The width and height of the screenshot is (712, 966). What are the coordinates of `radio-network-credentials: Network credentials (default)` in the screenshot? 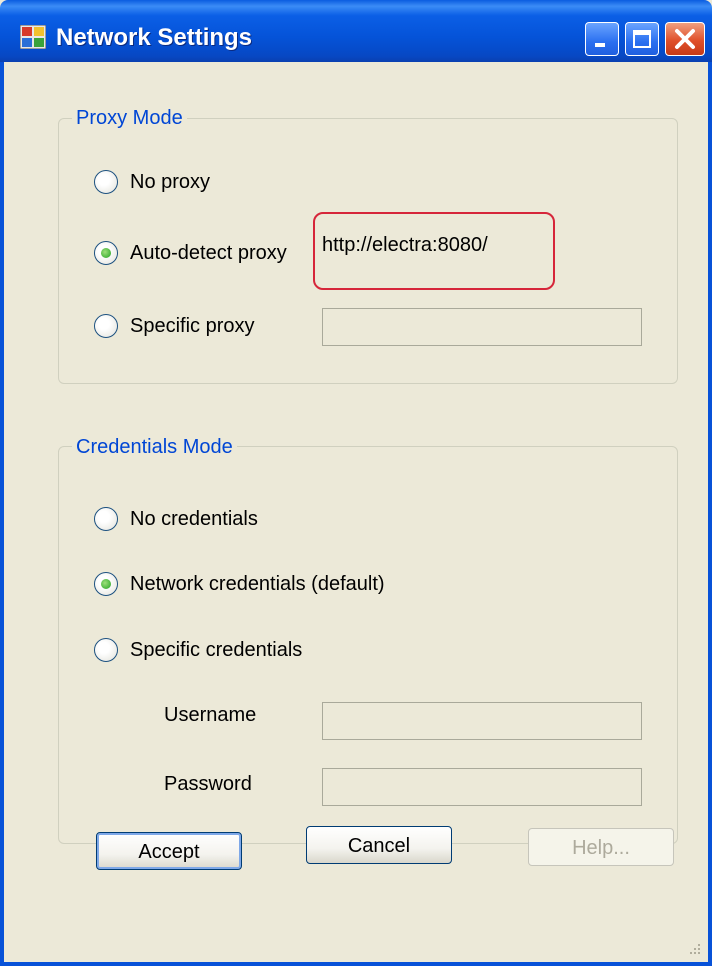 It's located at (239, 584).